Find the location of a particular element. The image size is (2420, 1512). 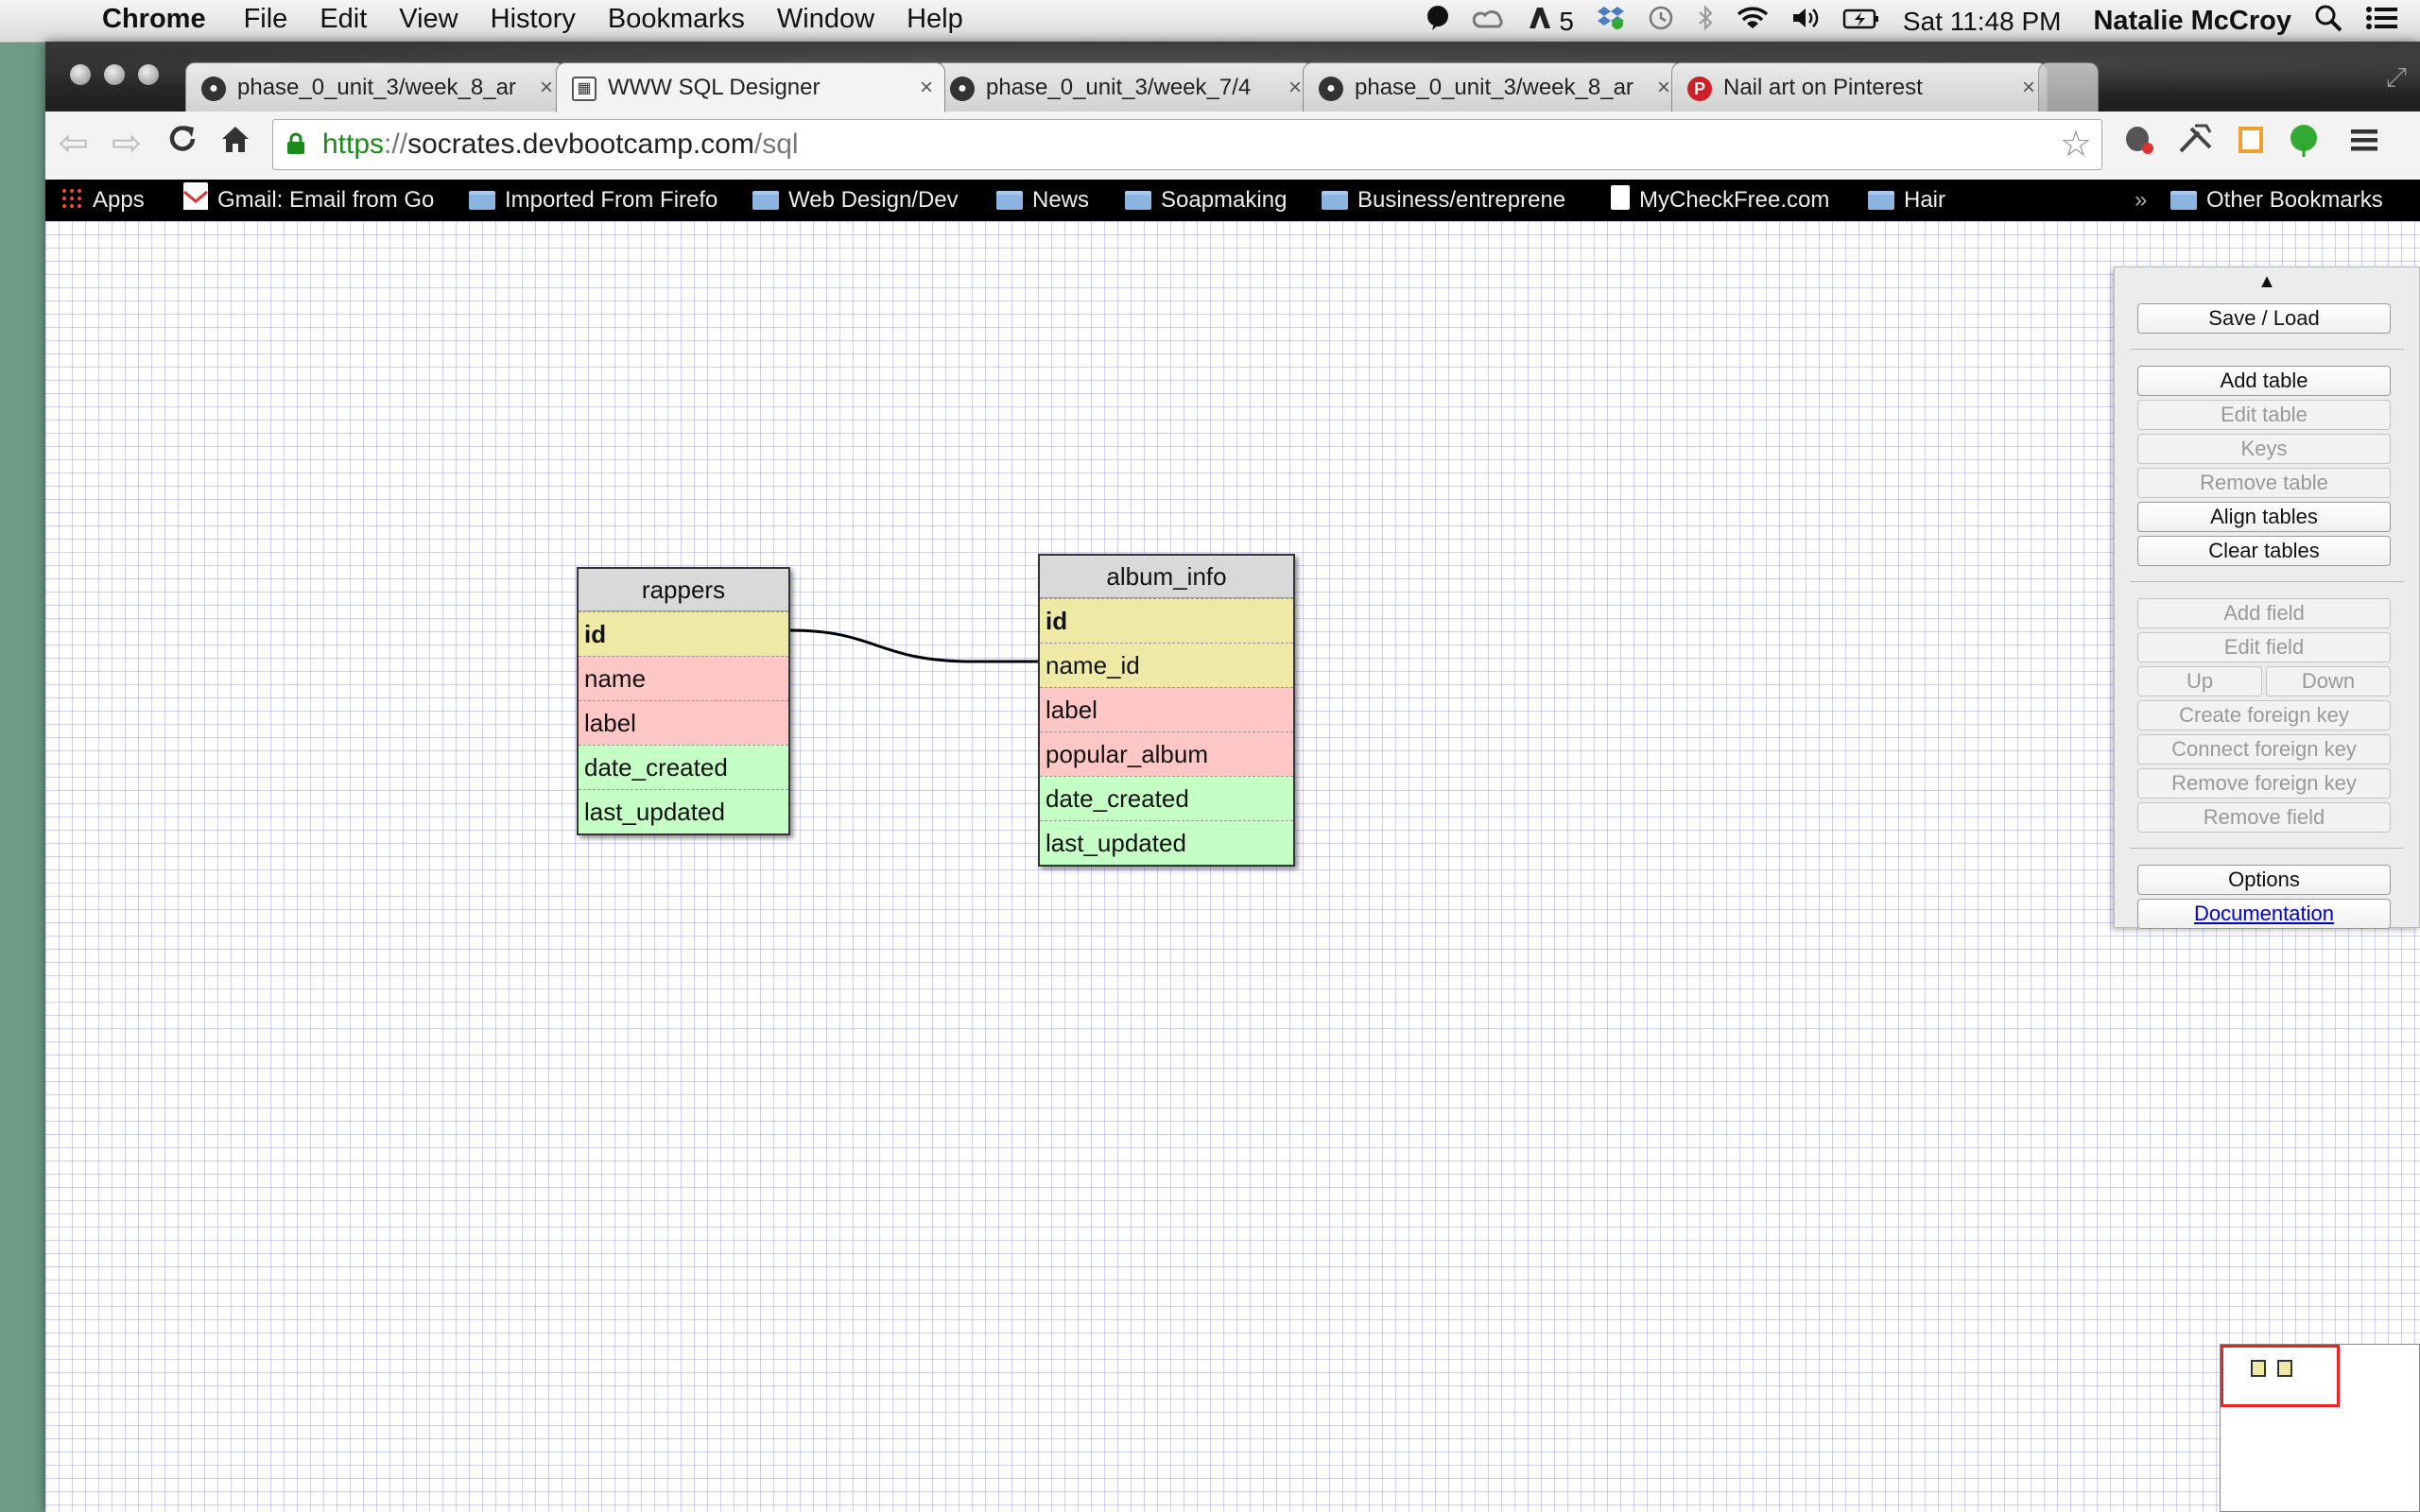

bookmark-gmail: Gmail: Email from Go is located at coordinates (325, 200).